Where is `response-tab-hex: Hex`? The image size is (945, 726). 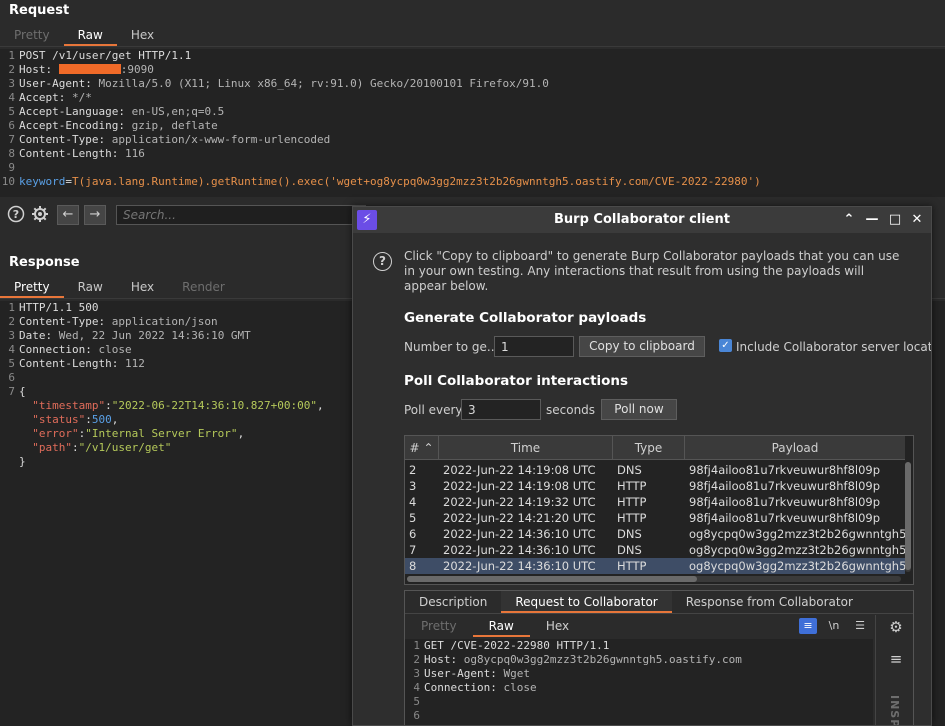
response-tab-hex: Hex is located at coordinates (142, 287).